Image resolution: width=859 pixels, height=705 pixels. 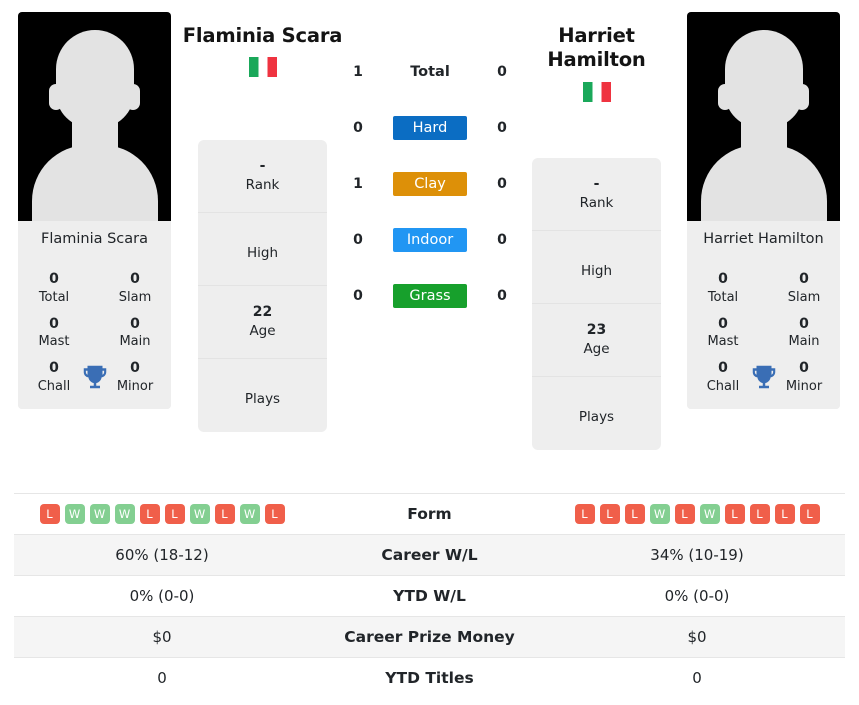 What do you see at coordinates (723, 298) in the screenshot?
I see `titles-total-label-right: Total` at bounding box center [723, 298].